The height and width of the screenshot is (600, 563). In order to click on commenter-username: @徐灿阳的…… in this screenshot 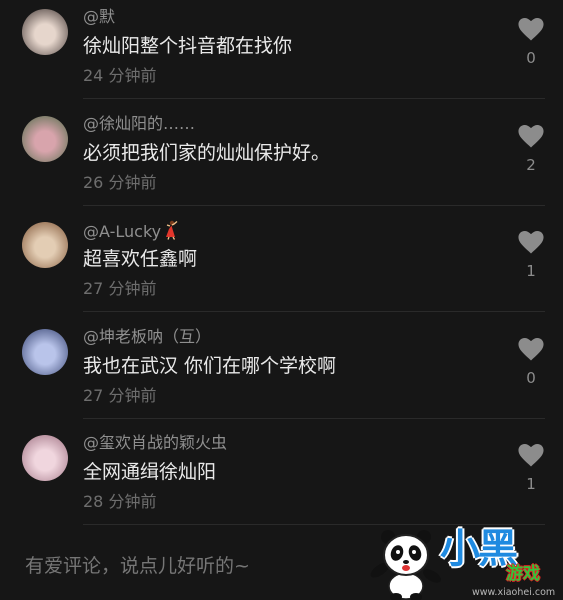, I will do `click(139, 124)`.